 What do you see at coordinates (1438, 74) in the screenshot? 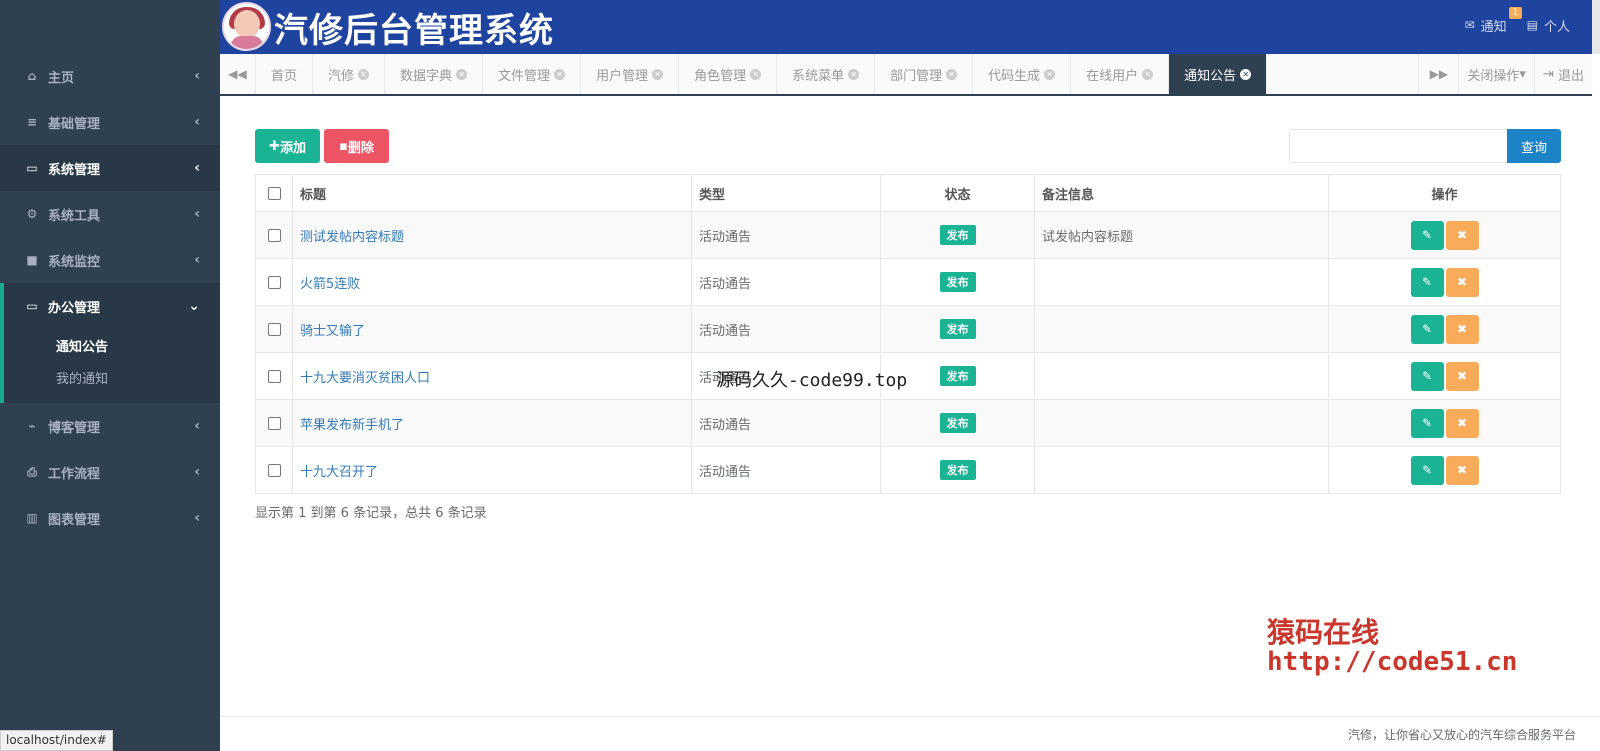
I see `tab-scroll-right-button: ▶▶` at bounding box center [1438, 74].